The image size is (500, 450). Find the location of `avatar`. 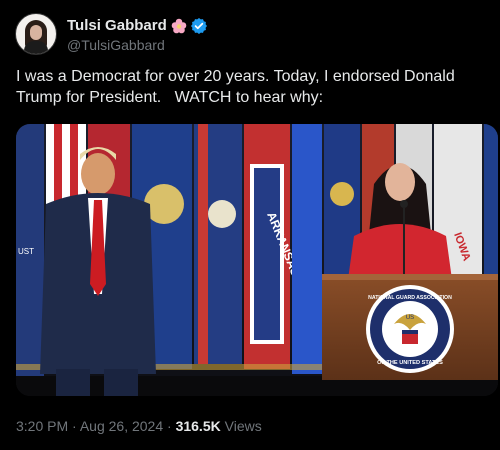

avatar is located at coordinates (36, 34).